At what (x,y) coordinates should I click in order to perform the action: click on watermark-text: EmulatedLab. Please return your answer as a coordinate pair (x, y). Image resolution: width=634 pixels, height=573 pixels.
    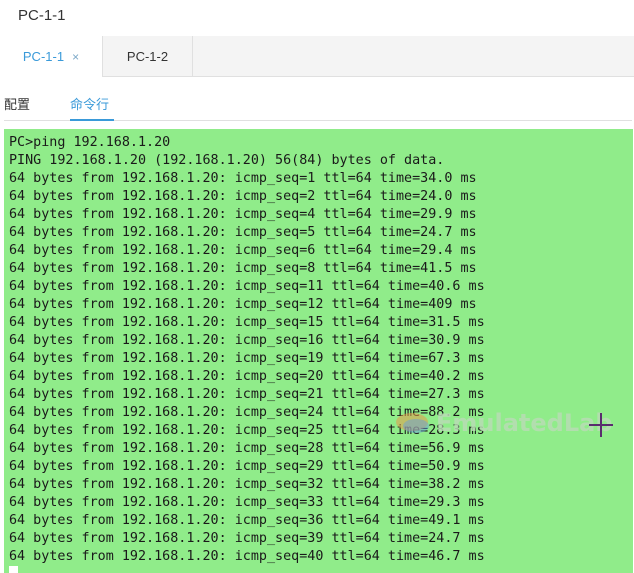
    Looking at the image, I should click on (524, 423).